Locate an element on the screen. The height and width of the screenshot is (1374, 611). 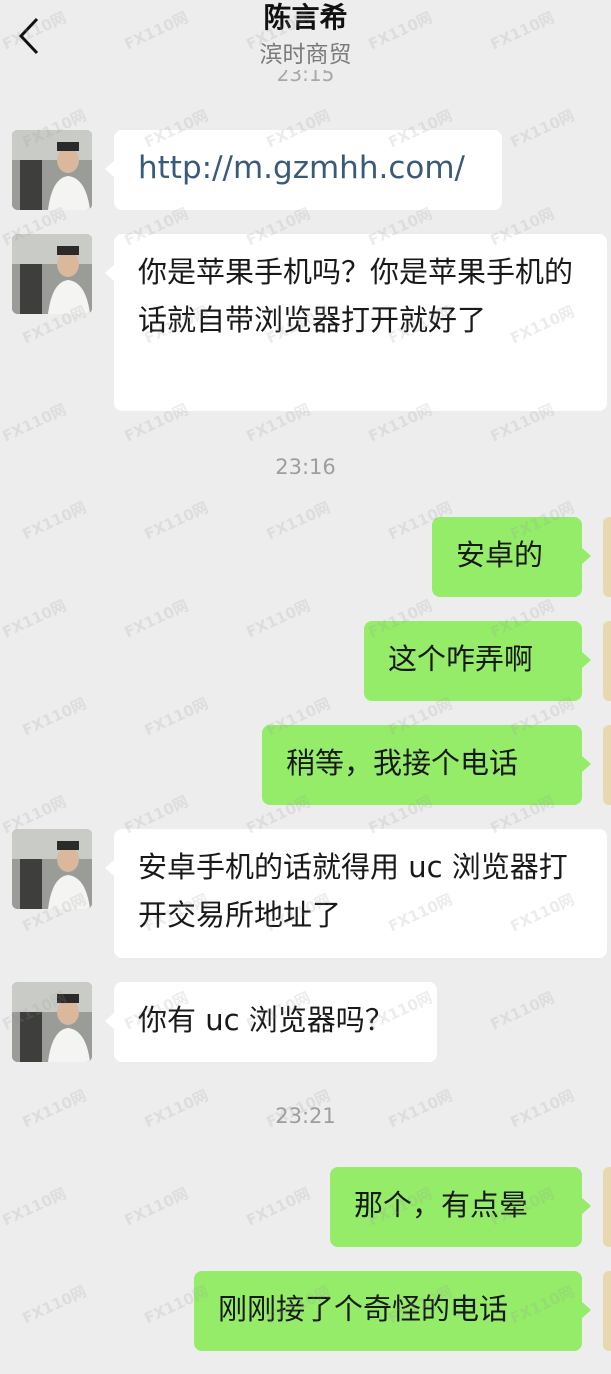
message-text: 这个咋弄啊 is located at coordinates (461, 659).